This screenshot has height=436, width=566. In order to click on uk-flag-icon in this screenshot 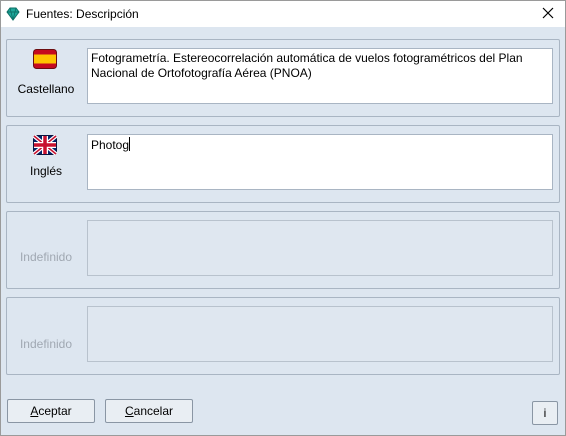, I will do `click(45, 145)`.